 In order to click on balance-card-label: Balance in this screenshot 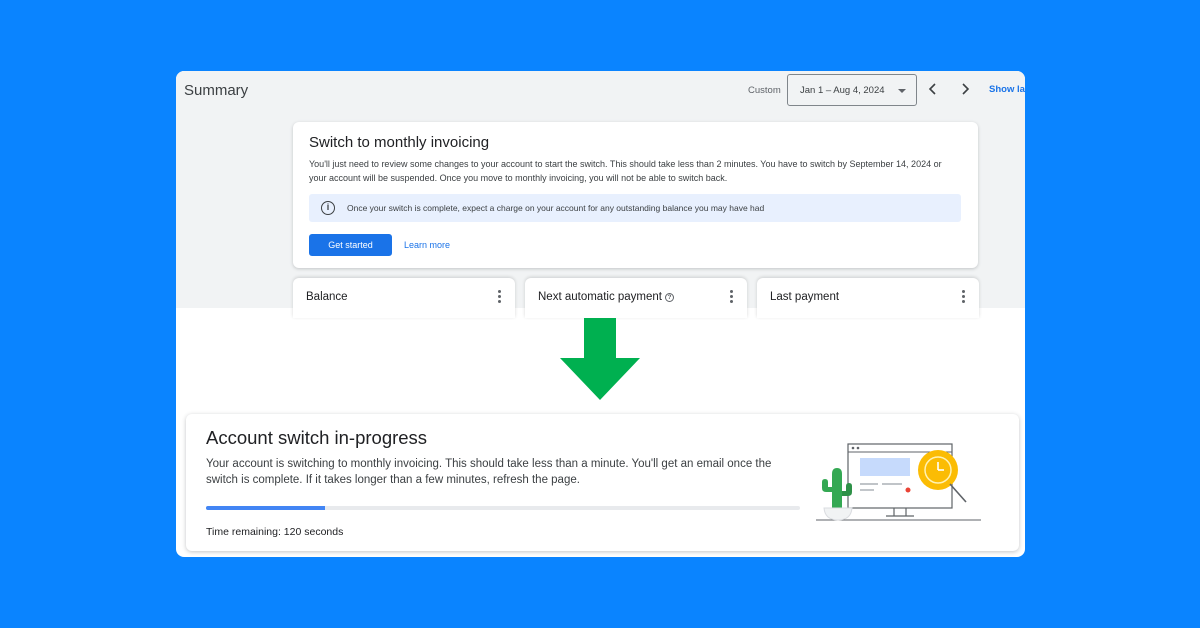, I will do `click(327, 297)`.